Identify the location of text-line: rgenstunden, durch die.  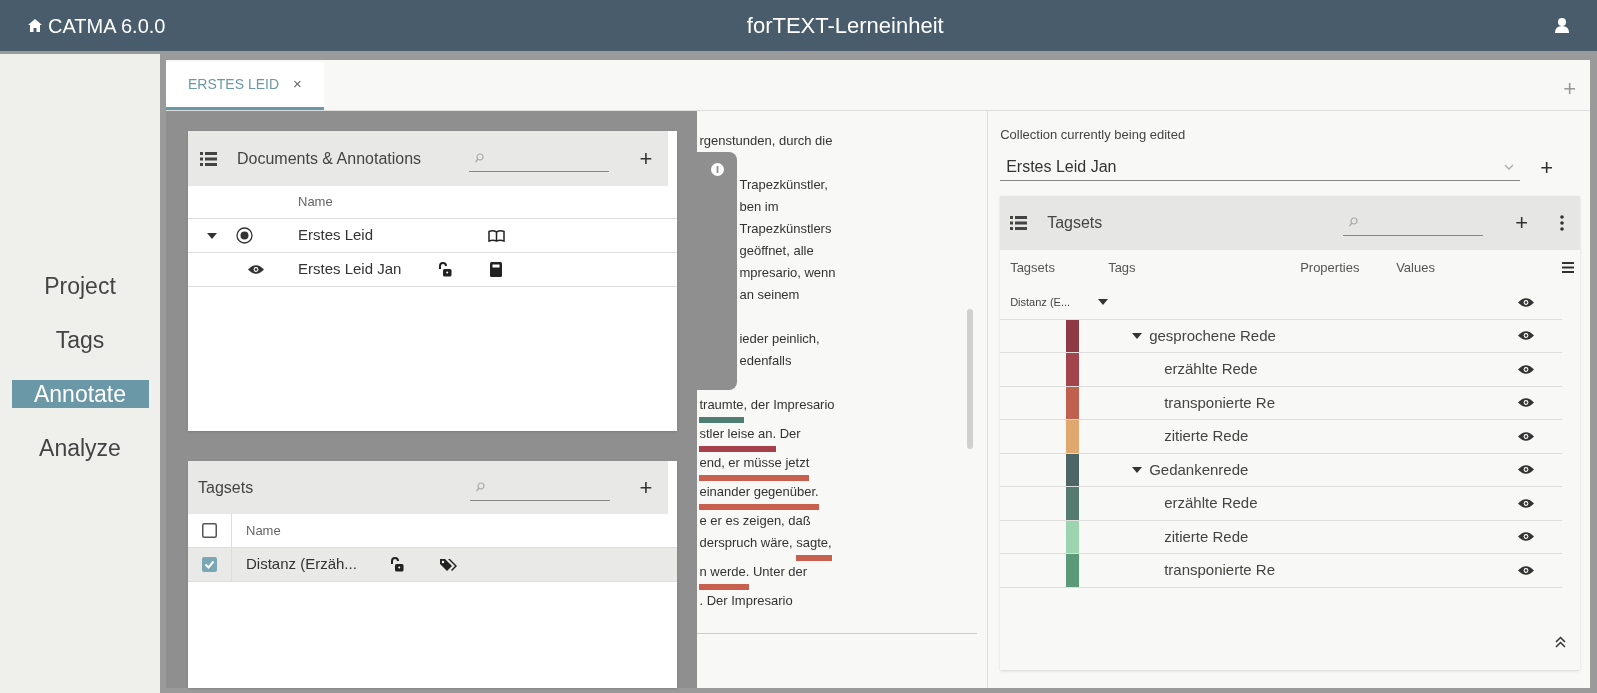
(766, 141).